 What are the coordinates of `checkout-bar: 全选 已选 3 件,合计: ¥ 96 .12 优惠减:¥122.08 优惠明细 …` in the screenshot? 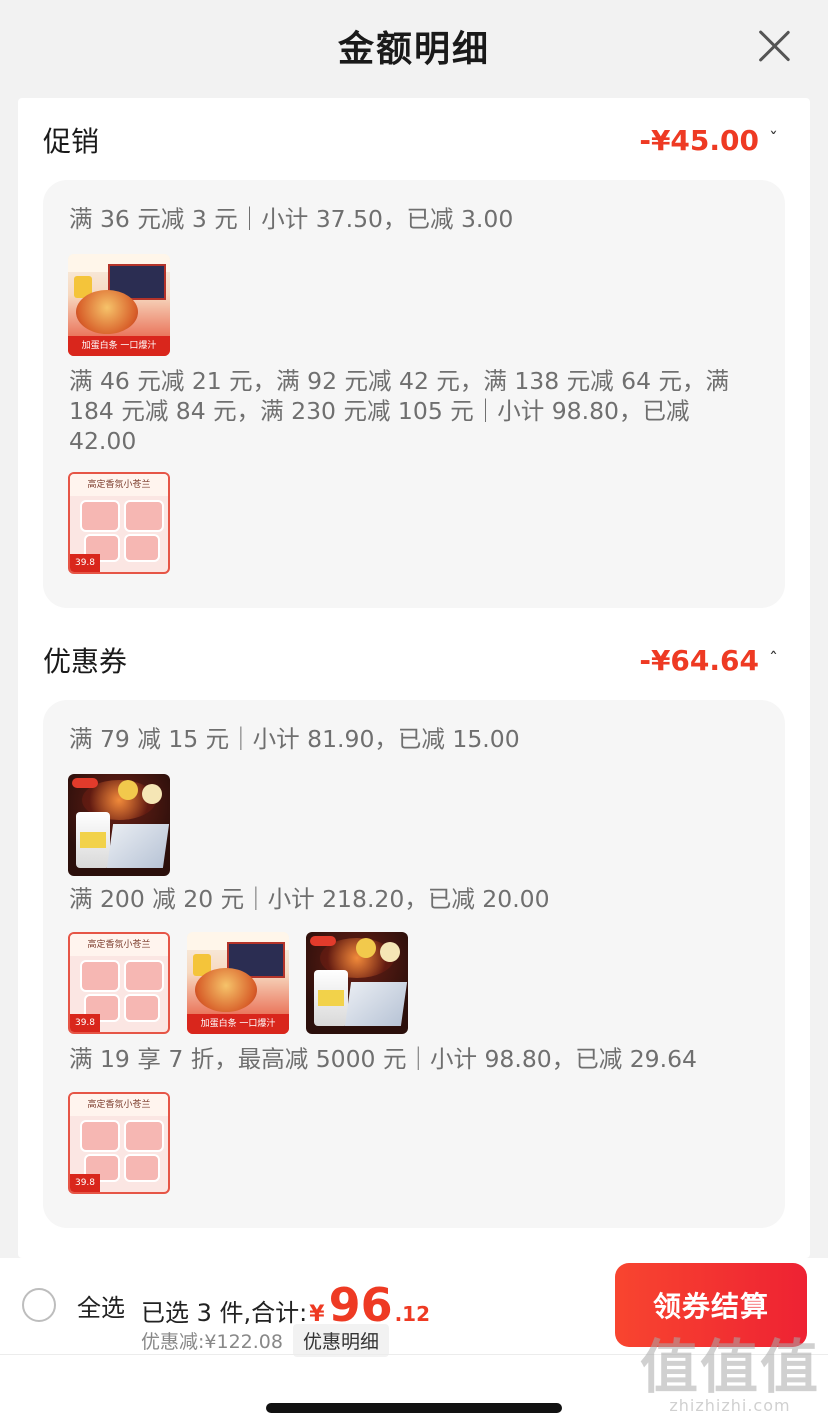 It's located at (414, 1343).